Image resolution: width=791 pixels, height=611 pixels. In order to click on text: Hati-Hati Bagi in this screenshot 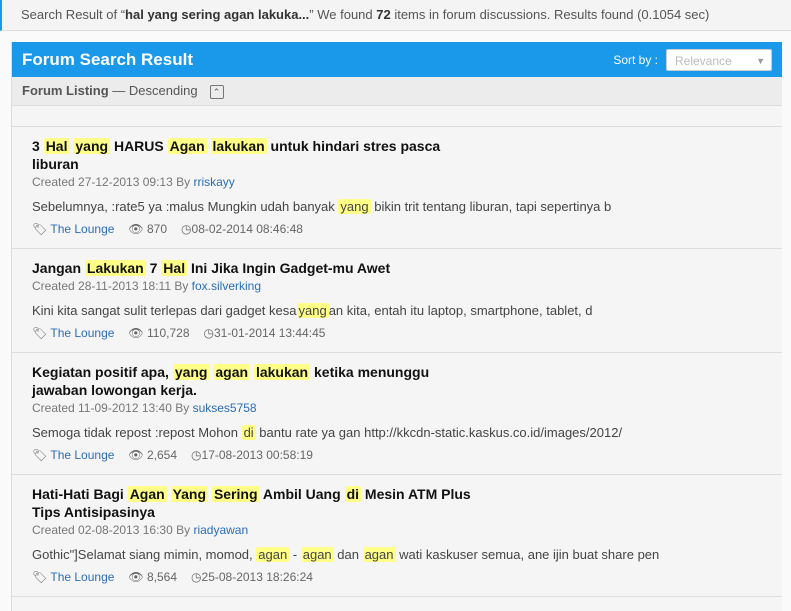, I will do `click(80, 494)`.